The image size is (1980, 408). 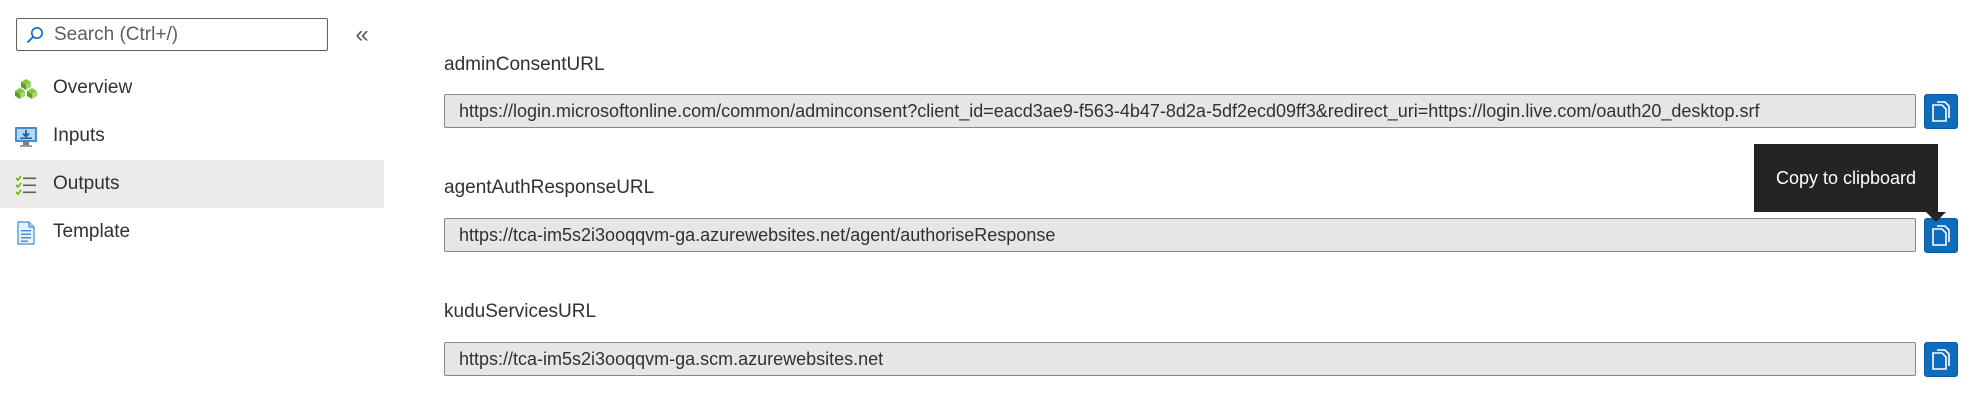 I want to click on collapse-sidebar-button: «, so click(x=362, y=35).